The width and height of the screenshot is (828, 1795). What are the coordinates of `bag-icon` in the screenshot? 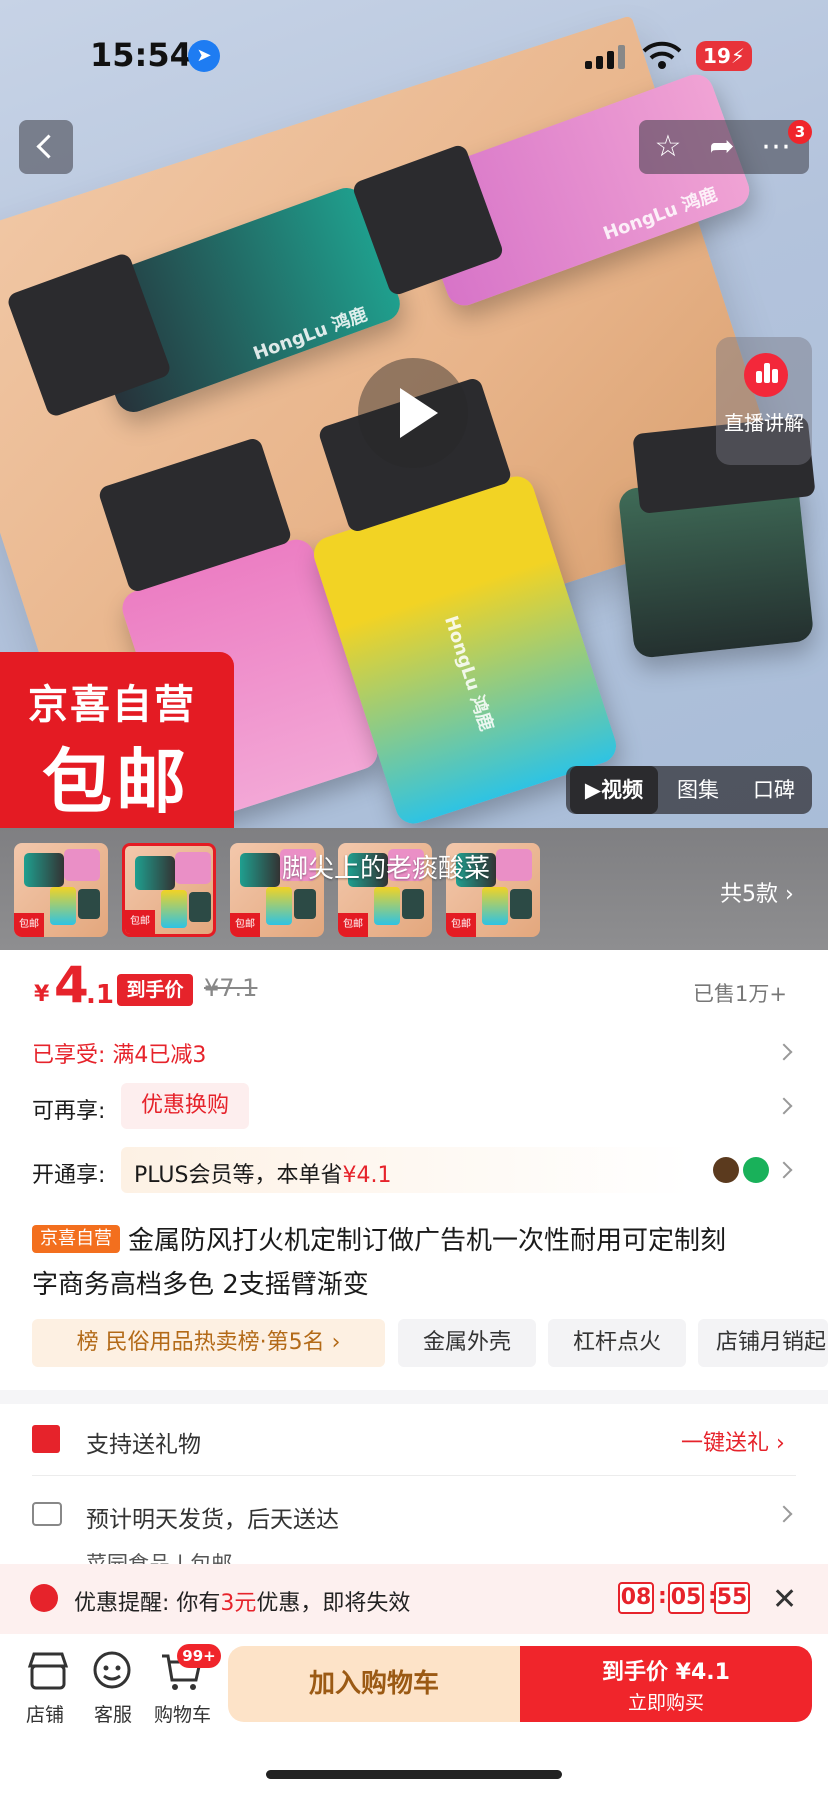 It's located at (756, 1170).